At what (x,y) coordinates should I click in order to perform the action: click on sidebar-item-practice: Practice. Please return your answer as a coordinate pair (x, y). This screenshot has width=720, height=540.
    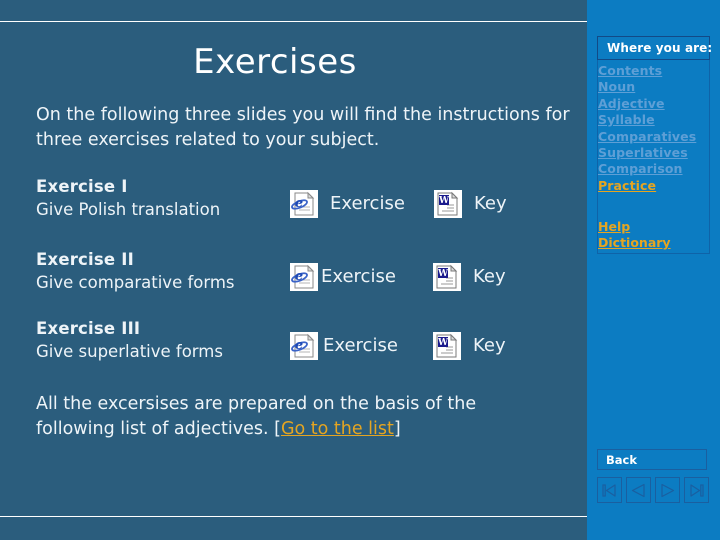
    Looking at the image, I should click on (658, 186).